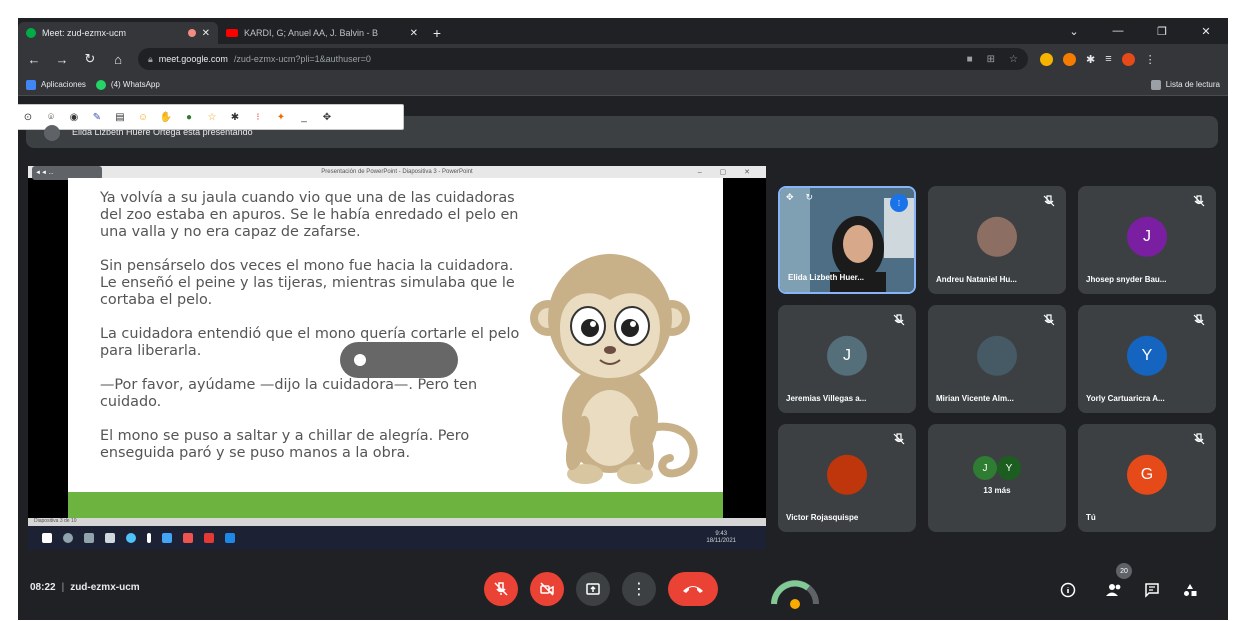 The width and height of the screenshot is (1234, 621). Describe the element at coordinates (235, 117) in the screenshot. I see `gear-icon: ✱` at that location.